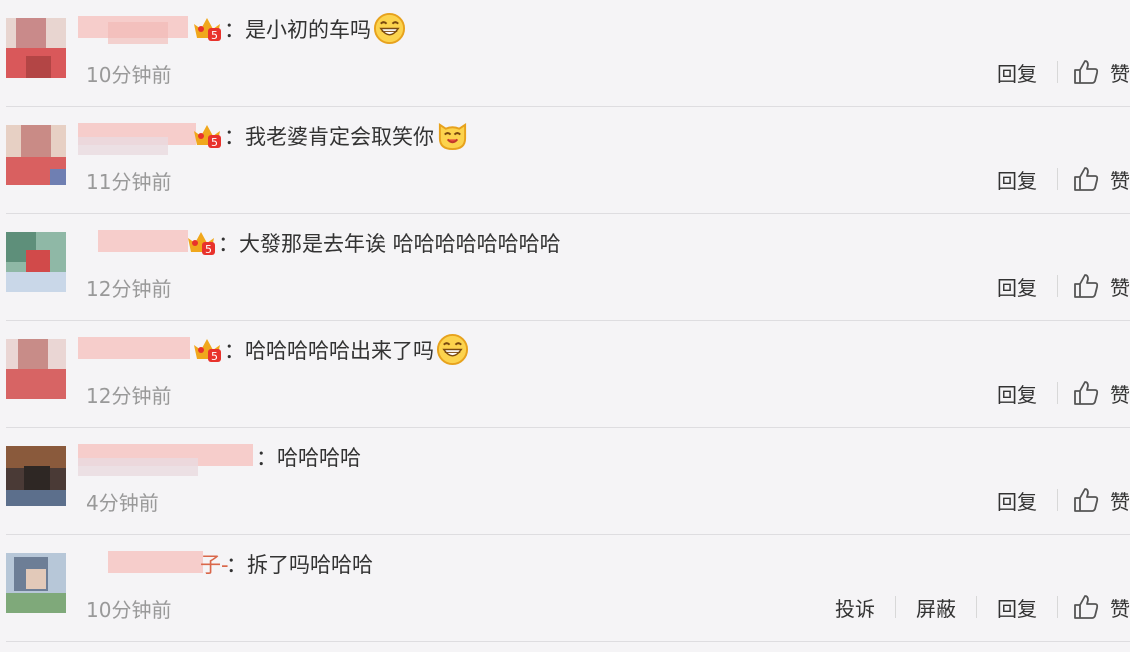 The image size is (1130, 652). I want to click on comment-text: ：拆了吗哈哈哈, so click(299, 565).